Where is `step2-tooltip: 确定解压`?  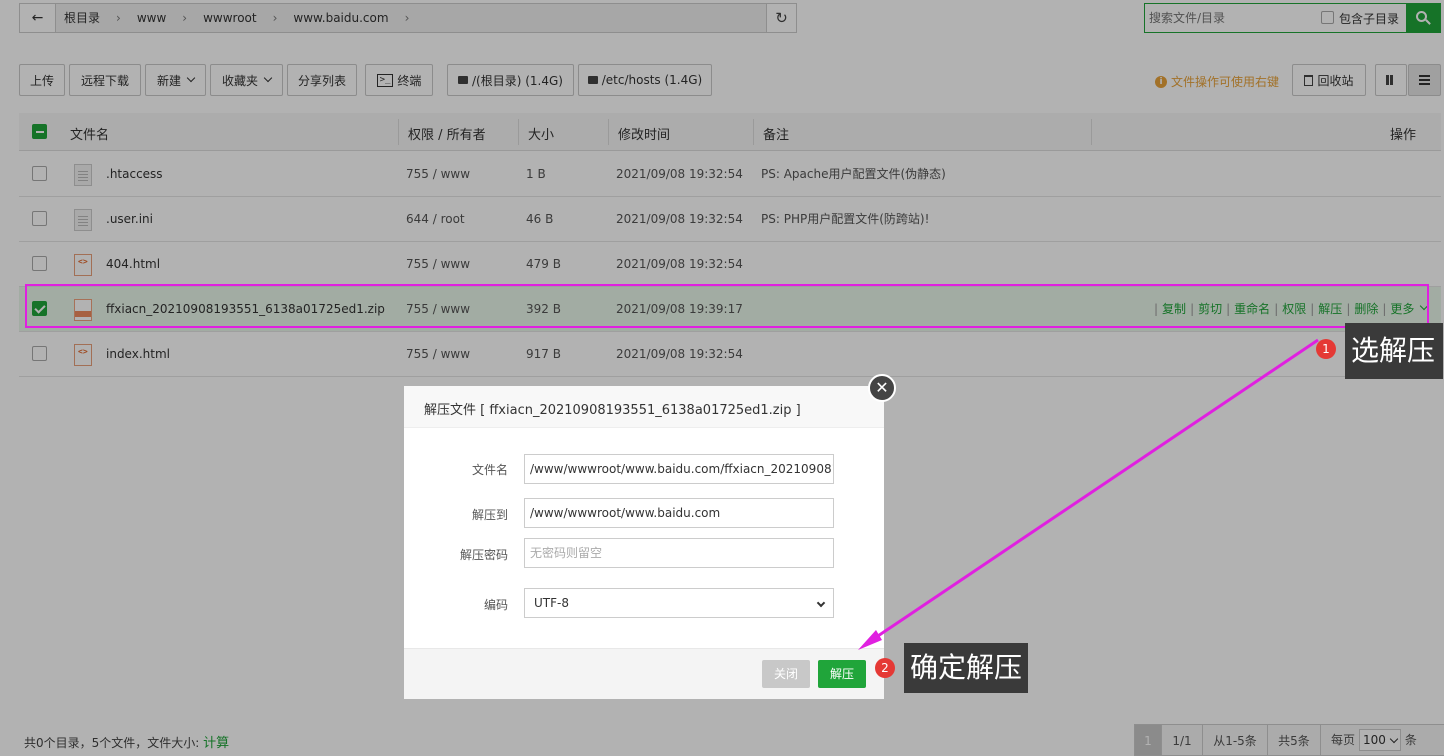 step2-tooltip: 确定解压 is located at coordinates (966, 668).